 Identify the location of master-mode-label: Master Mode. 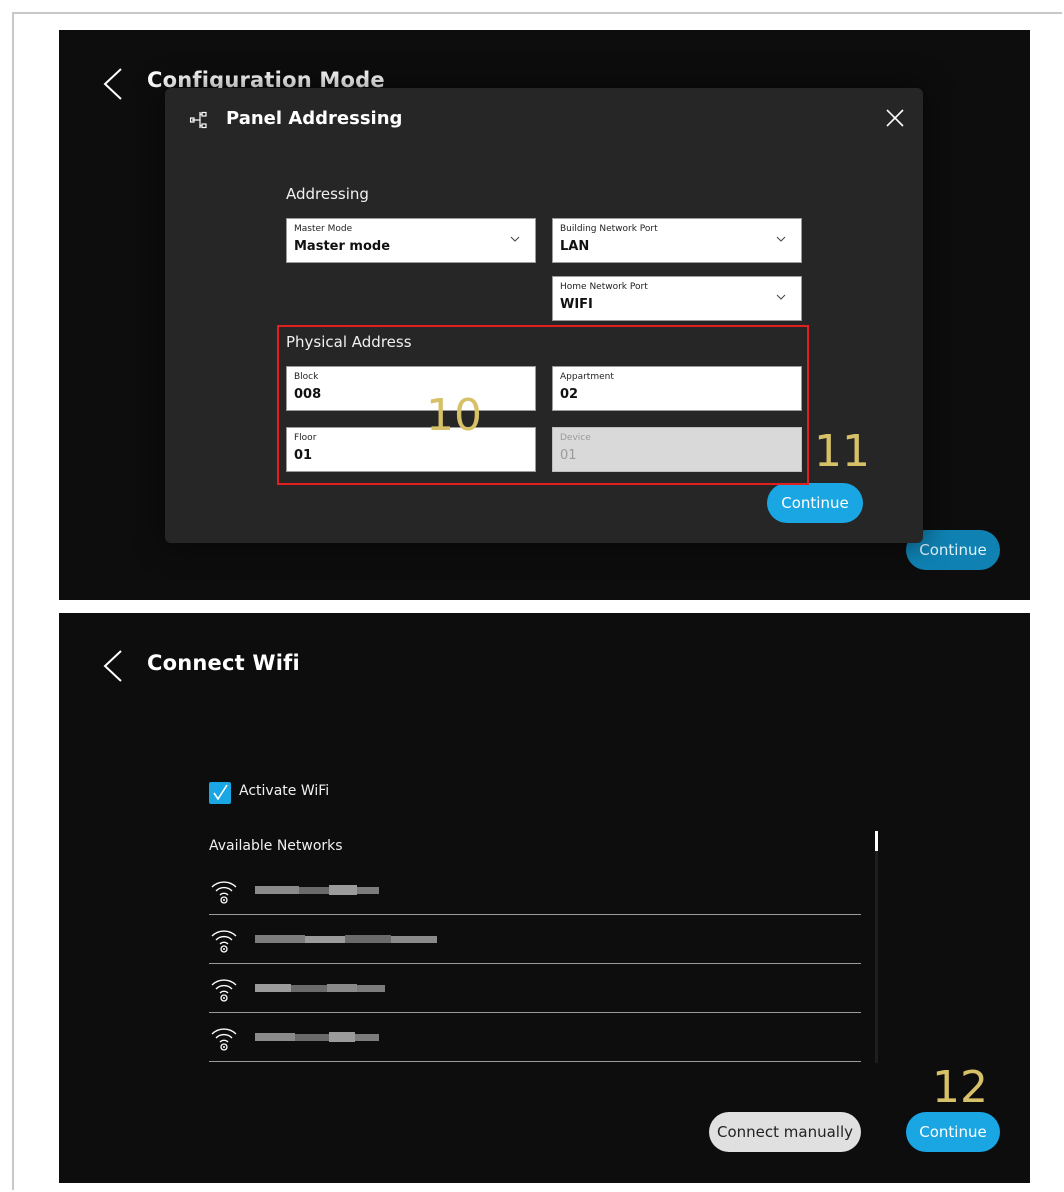
(323, 229).